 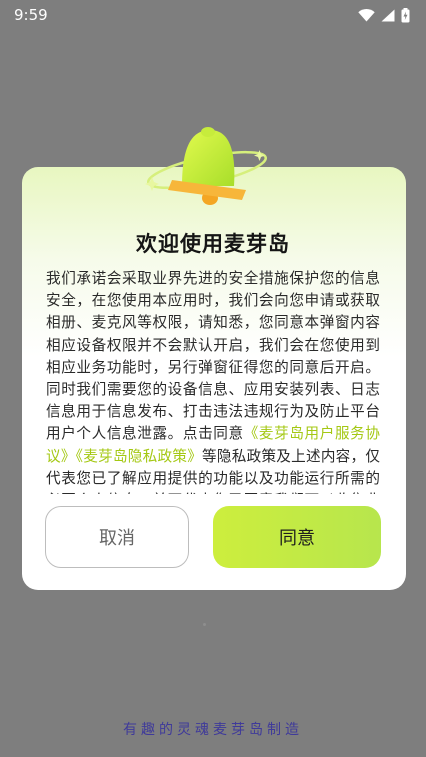 I want to click on wifi-icon, so click(x=366, y=14).